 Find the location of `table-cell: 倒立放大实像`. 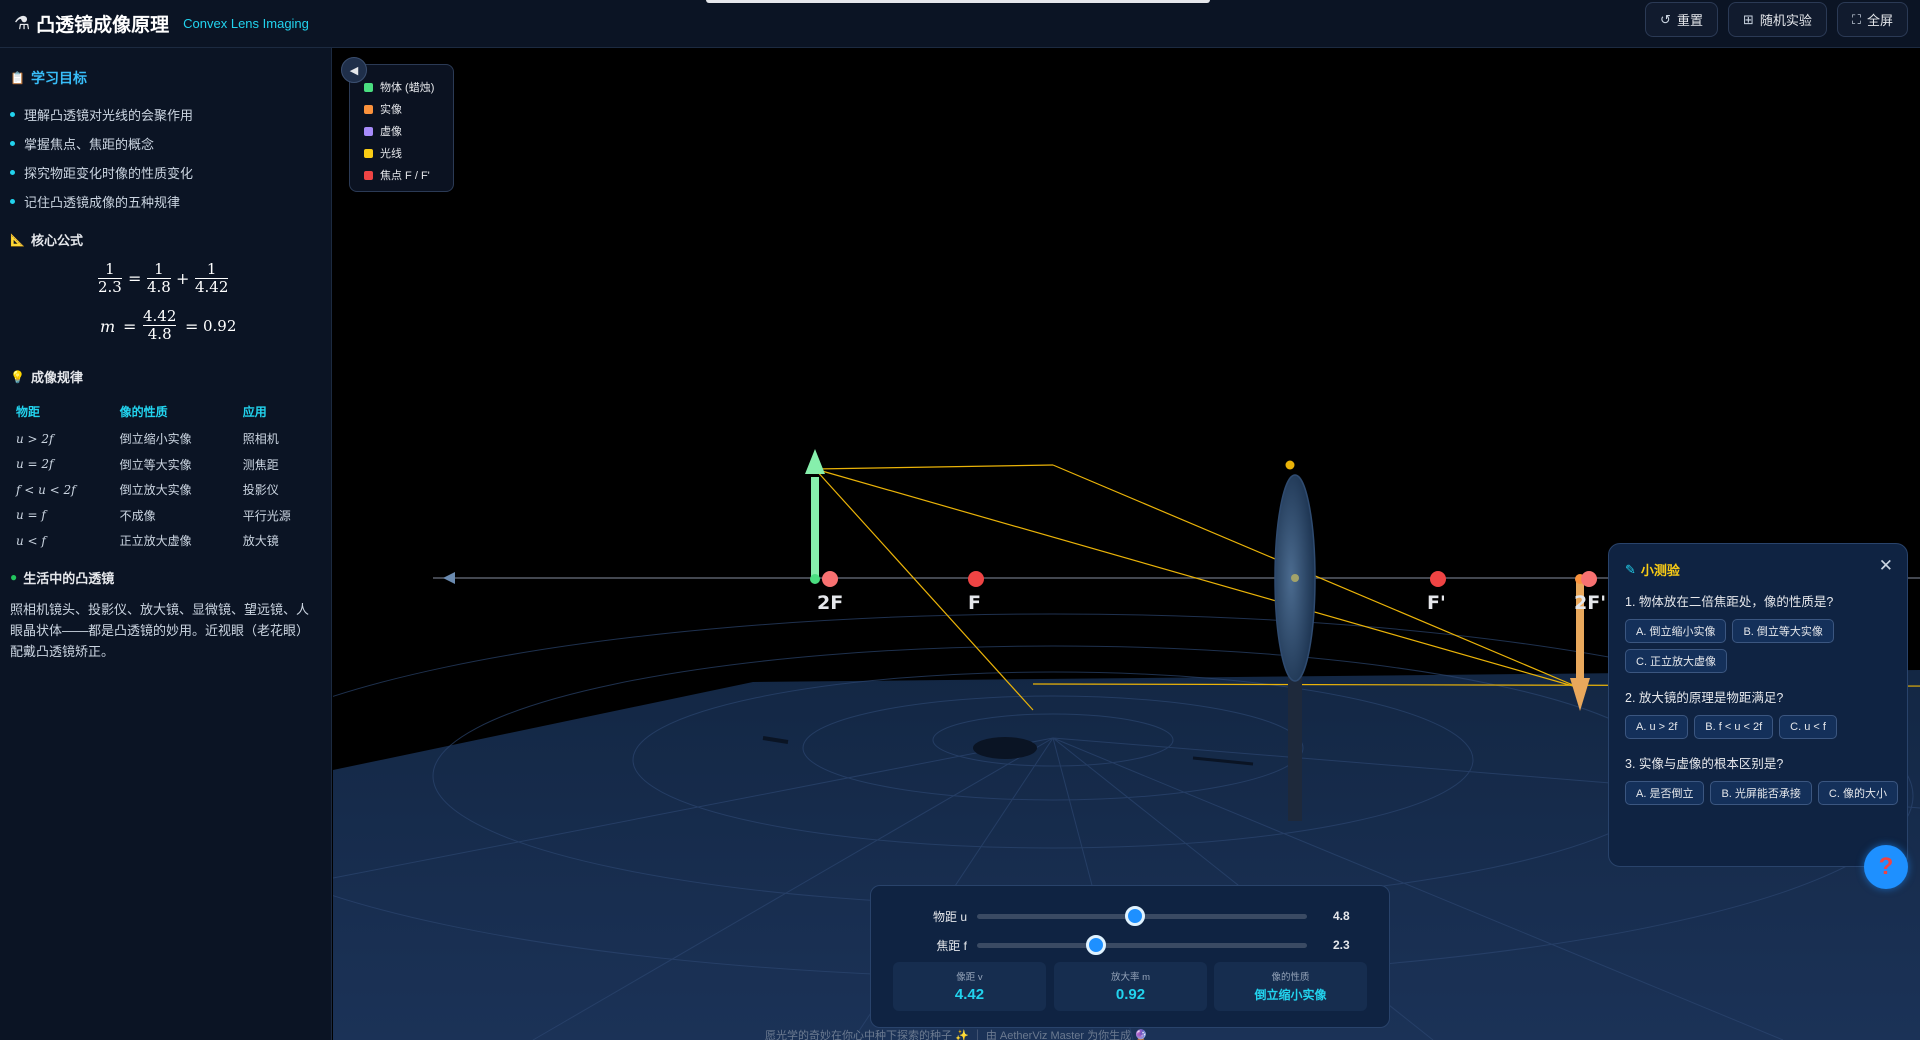

table-cell: 倒立放大实像 is located at coordinates (155, 490).